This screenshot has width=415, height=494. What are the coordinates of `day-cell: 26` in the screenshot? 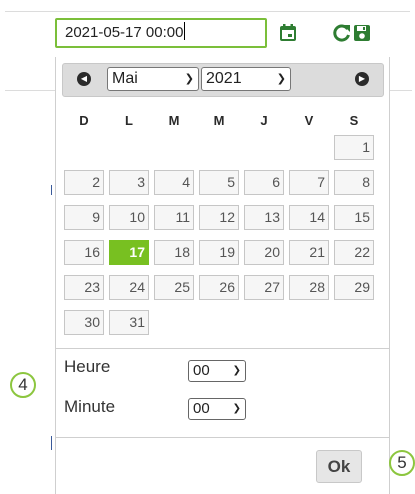 It's located at (219, 287).